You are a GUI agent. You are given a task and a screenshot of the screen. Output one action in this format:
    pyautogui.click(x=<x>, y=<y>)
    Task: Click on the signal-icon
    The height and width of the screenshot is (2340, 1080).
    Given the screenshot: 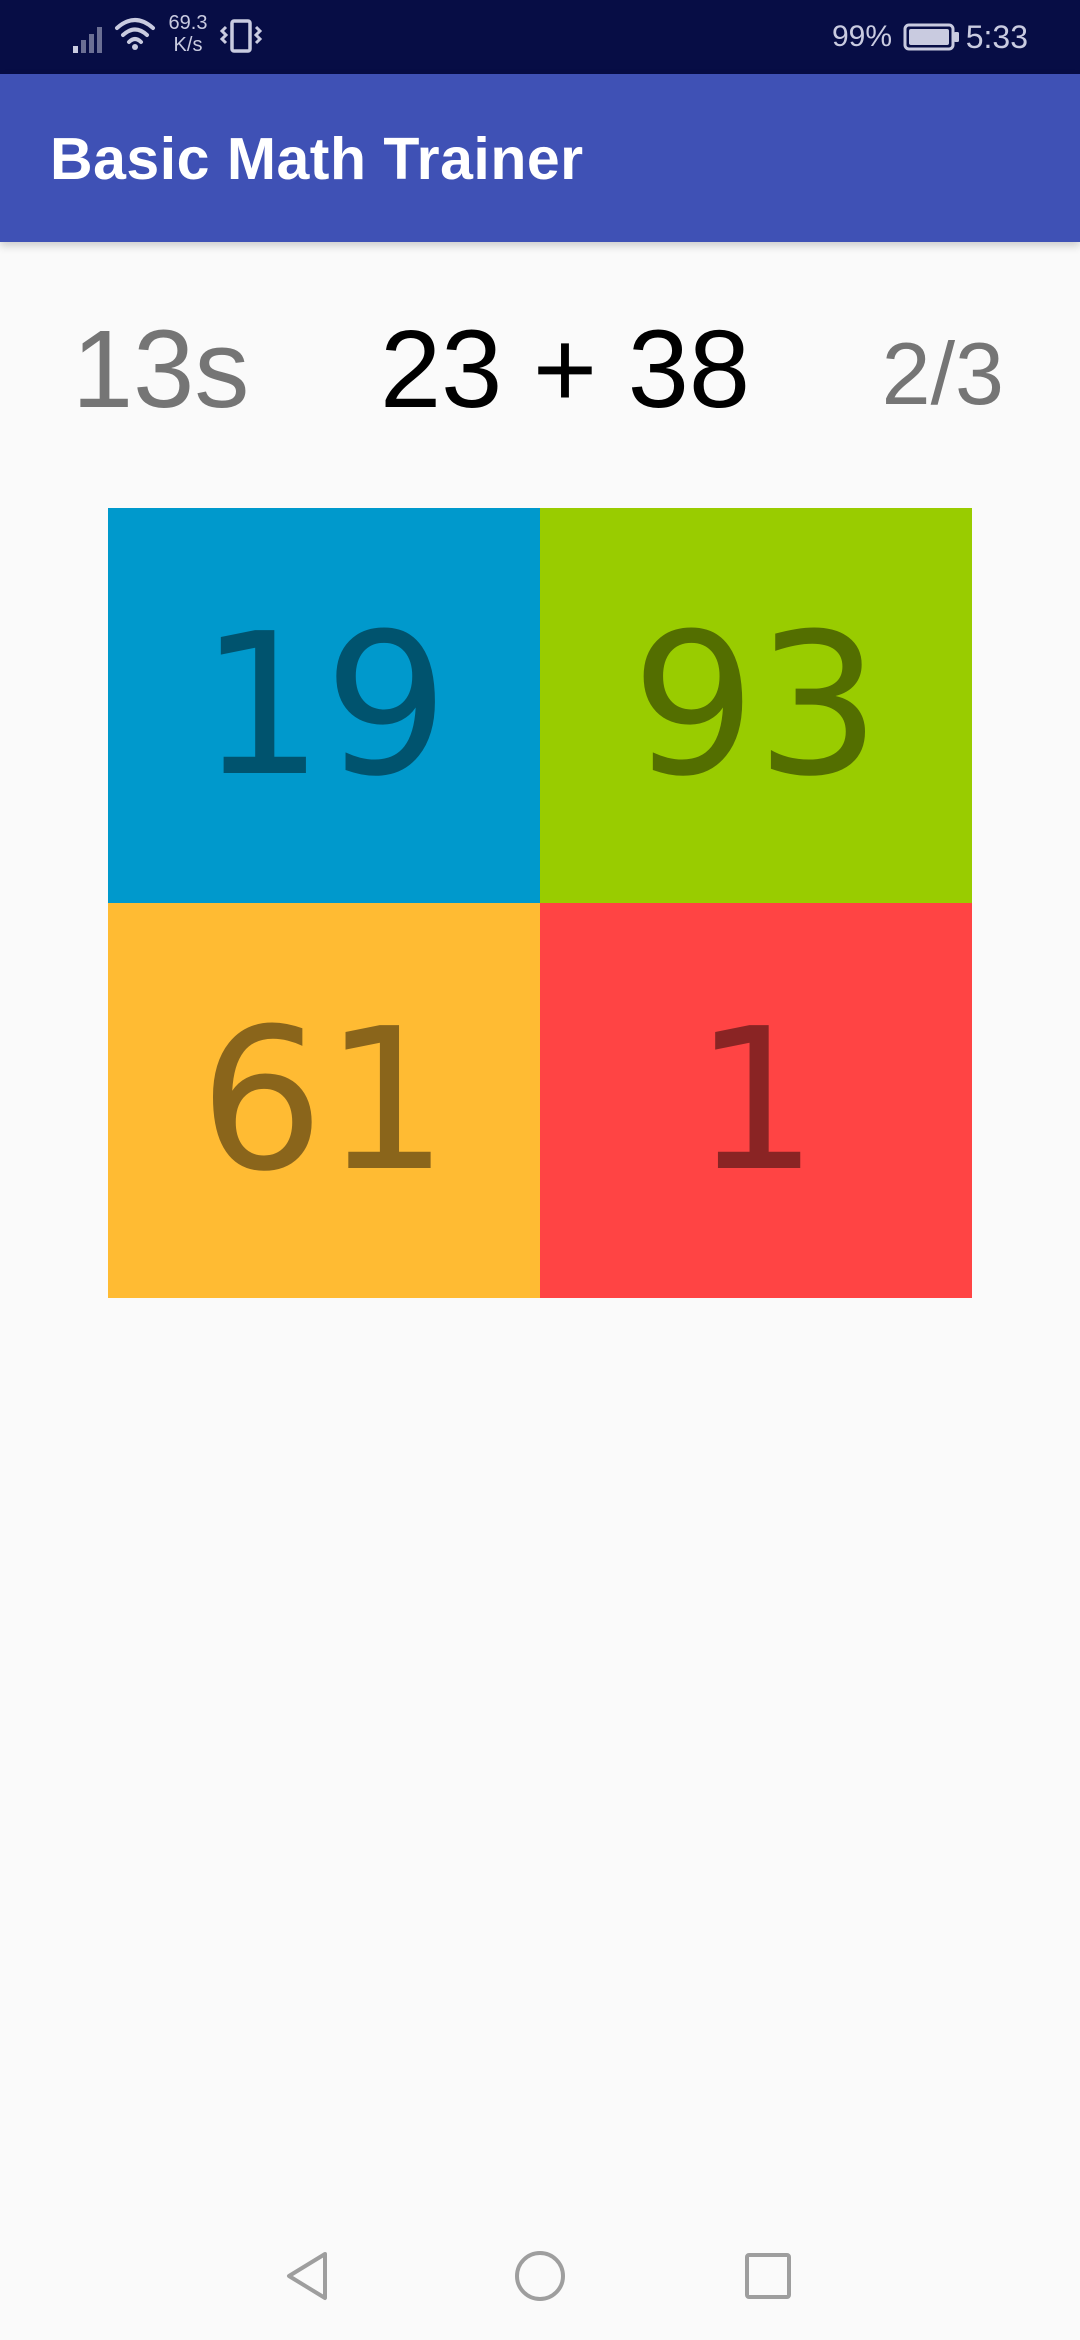 What is the action you would take?
    pyautogui.click(x=87, y=40)
    